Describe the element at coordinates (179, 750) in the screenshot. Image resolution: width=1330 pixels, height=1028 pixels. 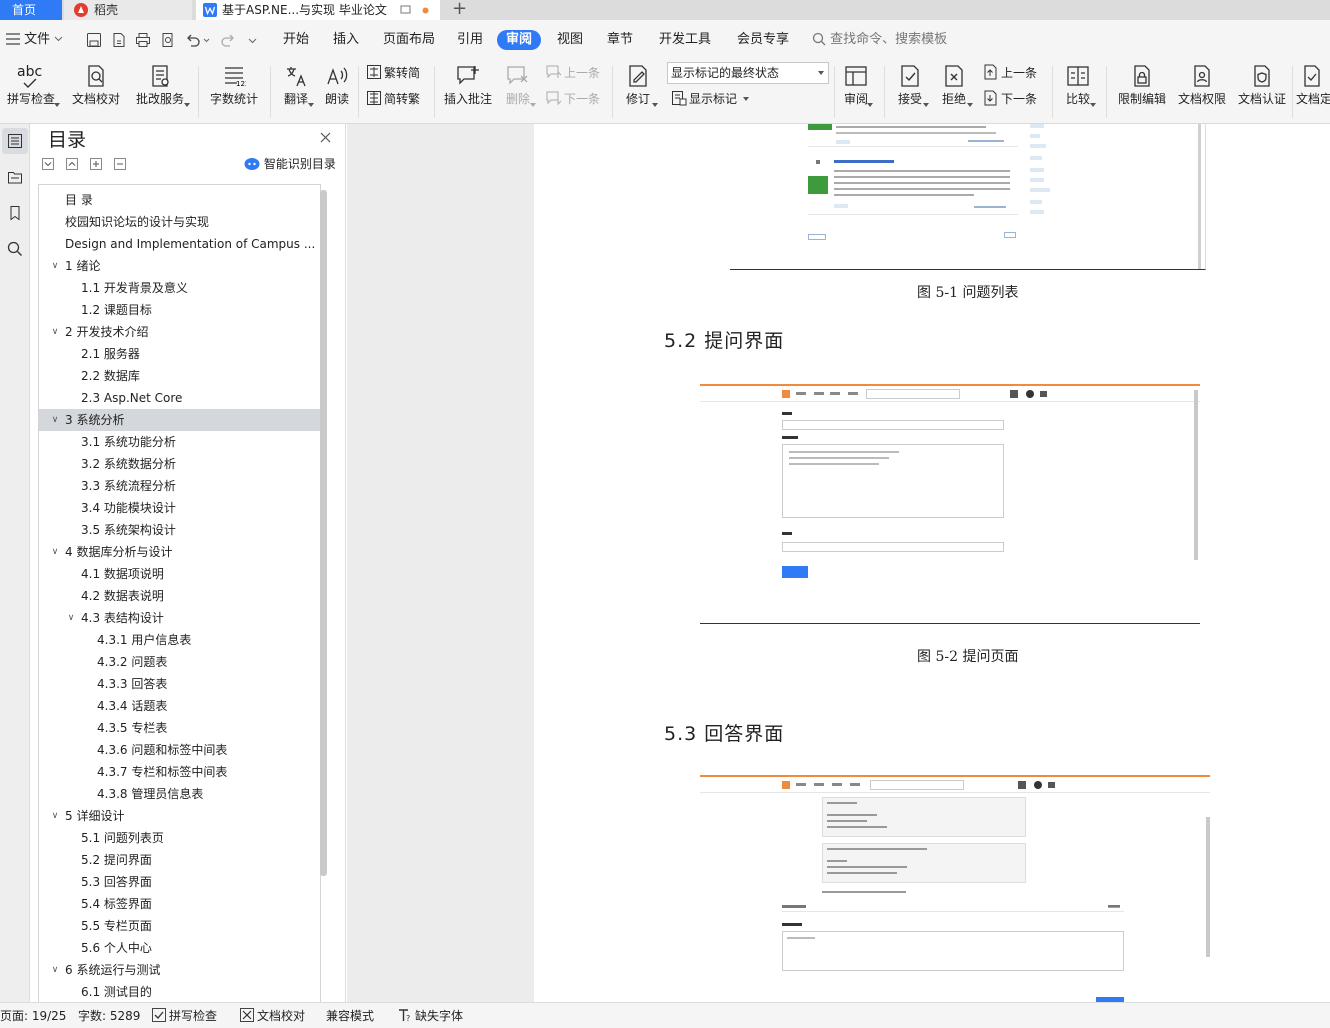
I see `toc-item: 4.3.6 问题和标签中间表` at that location.